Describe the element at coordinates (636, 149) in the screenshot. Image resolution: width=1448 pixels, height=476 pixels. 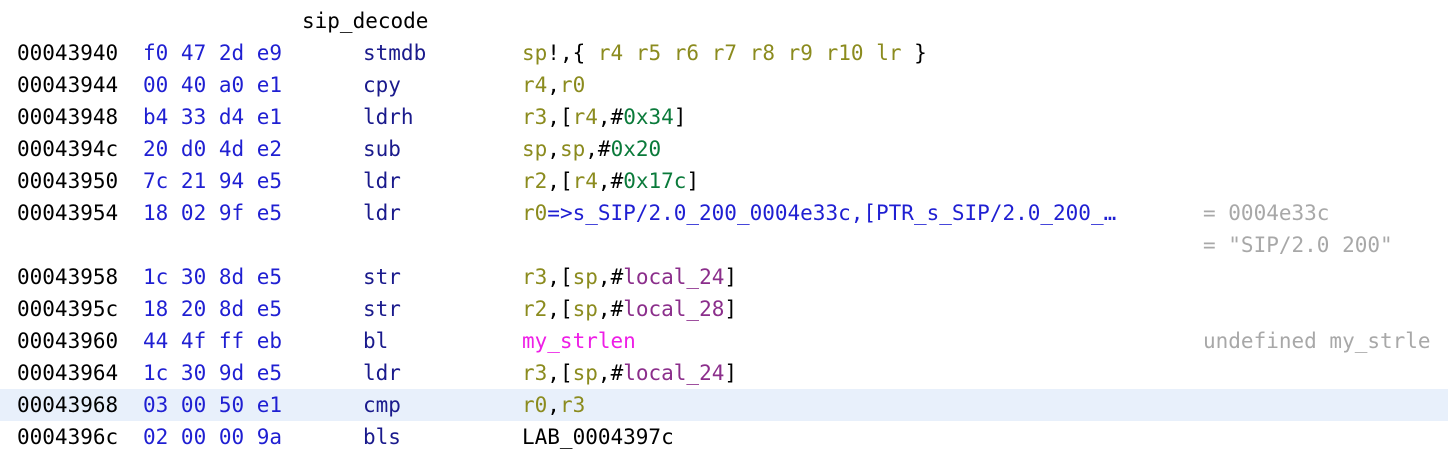
I see `operand-immediate: 0x20` at that location.